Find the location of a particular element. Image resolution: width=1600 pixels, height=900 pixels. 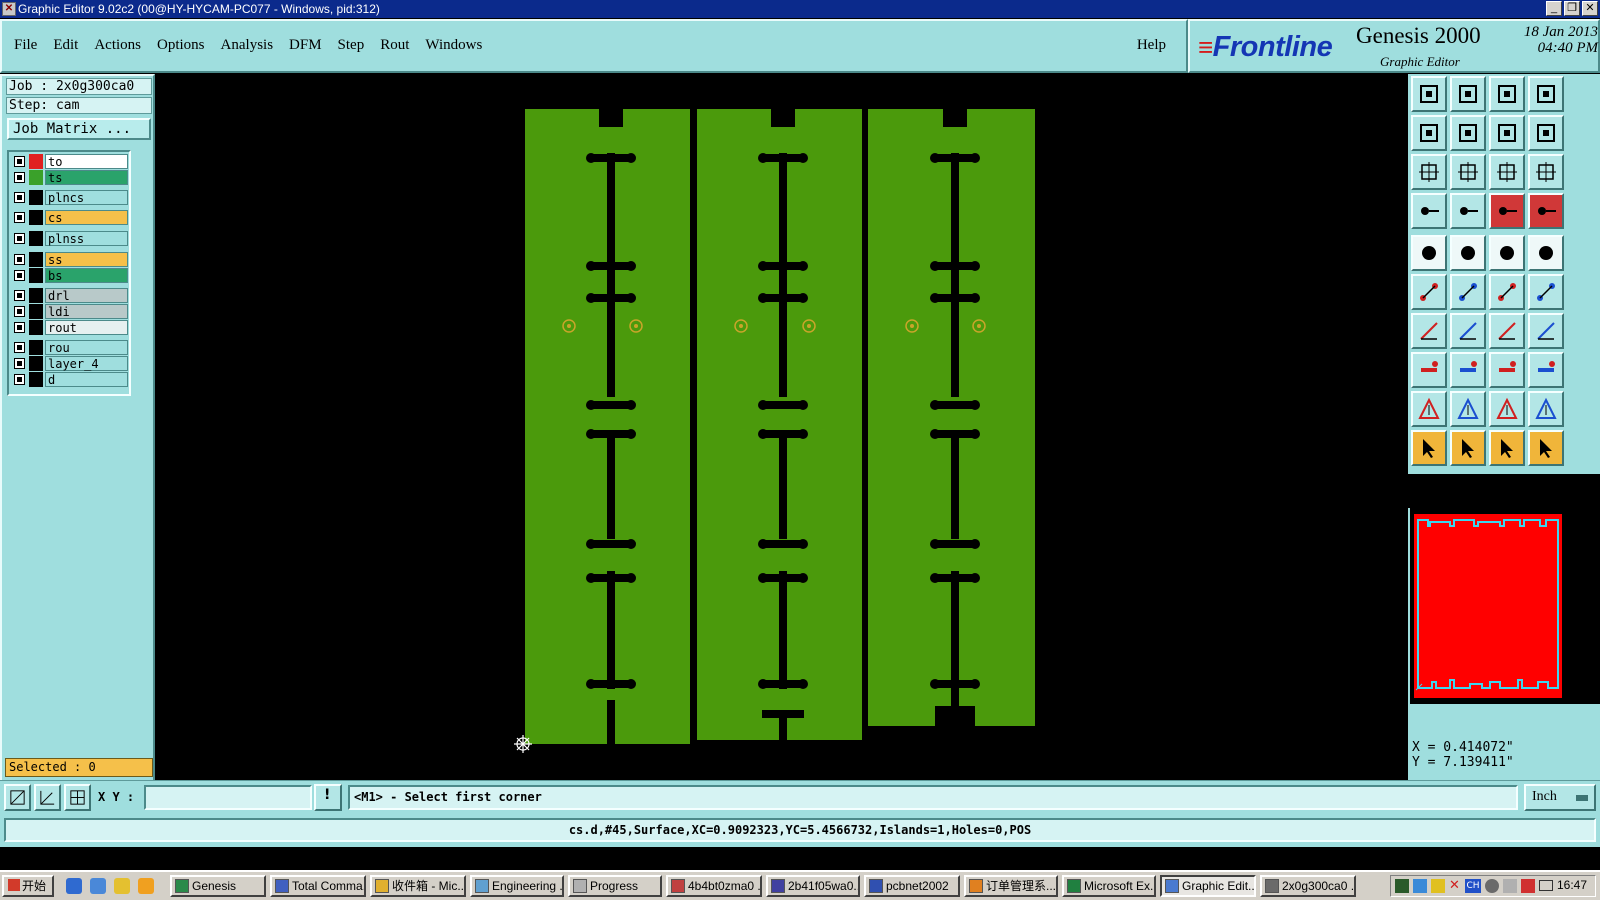

pan-left-button is located at coordinates (1429, 133).